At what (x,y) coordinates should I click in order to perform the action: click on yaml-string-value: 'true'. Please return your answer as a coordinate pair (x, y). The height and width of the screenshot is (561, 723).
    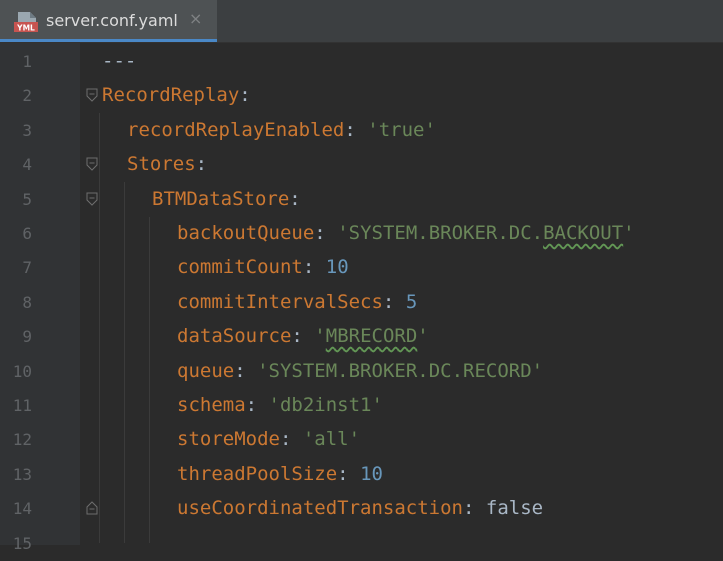
    Looking at the image, I should click on (401, 129).